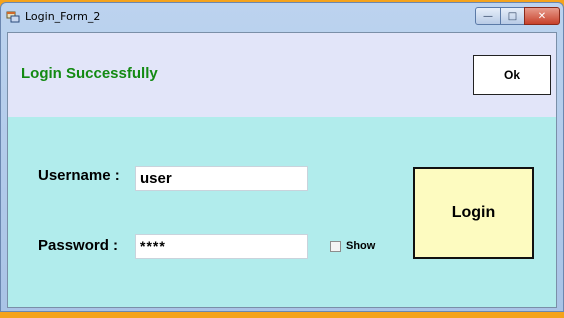 This screenshot has width=564, height=318. Describe the element at coordinates (78, 245) in the screenshot. I see `password-label: Password :` at that location.